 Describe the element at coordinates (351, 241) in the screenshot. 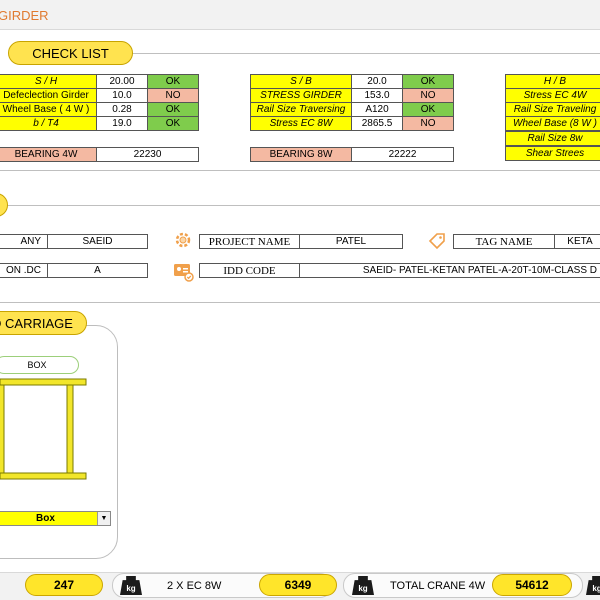

I see `project-name-value: PATEL` at that location.